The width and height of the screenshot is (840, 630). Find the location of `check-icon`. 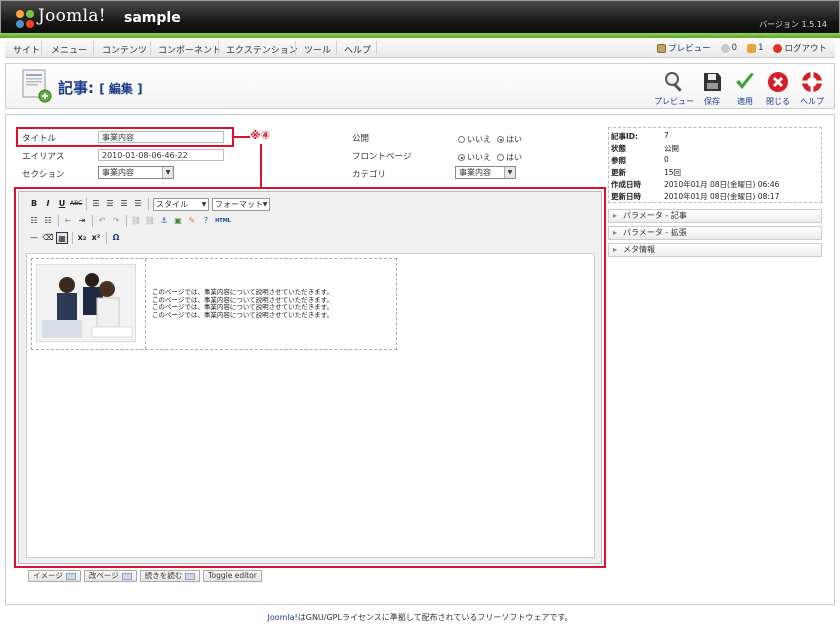

check-icon is located at coordinates (745, 81).